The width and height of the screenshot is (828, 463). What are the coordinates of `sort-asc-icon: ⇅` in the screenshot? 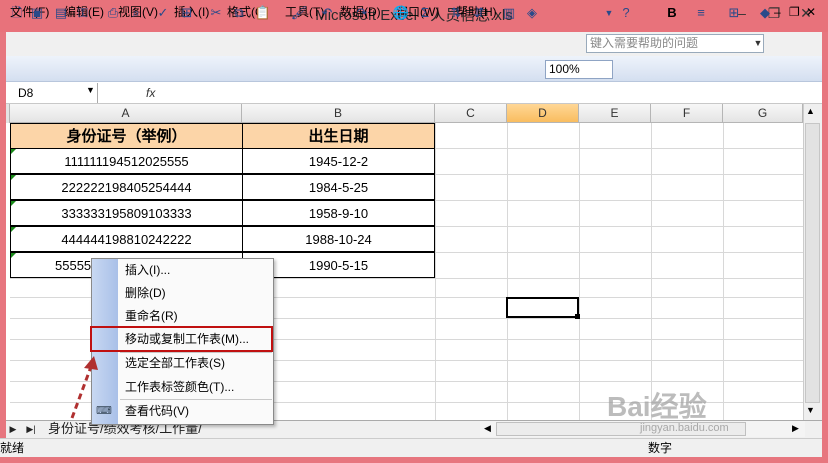 It's located at (456, 13).